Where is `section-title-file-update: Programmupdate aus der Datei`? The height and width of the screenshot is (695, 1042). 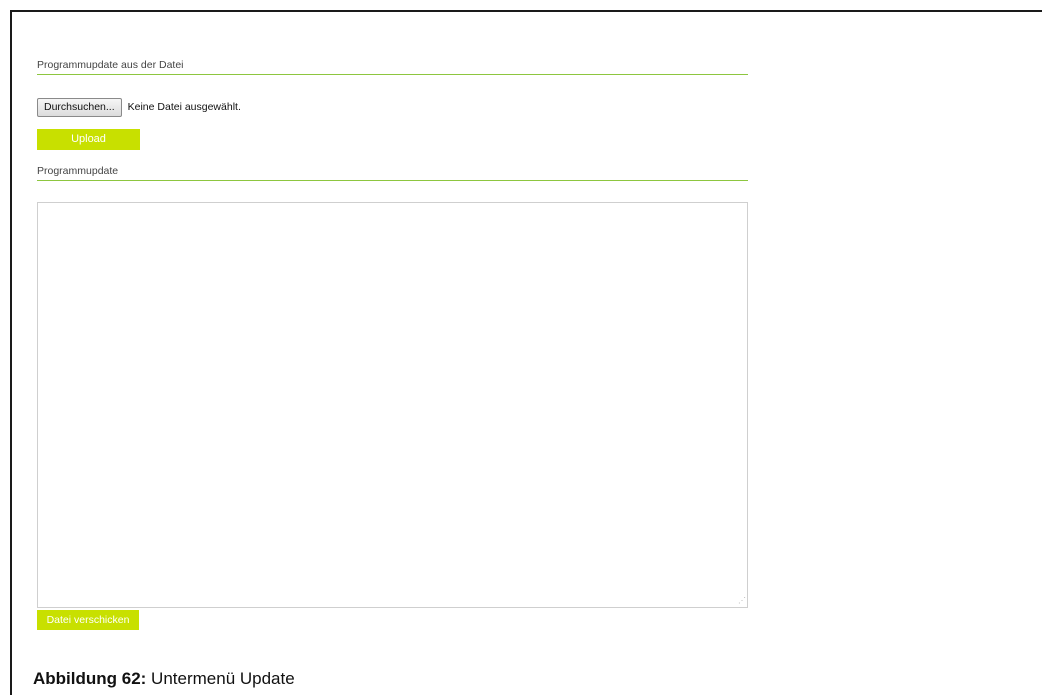
section-title-file-update: Programmupdate aus der Datei is located at coordinates (392, 67).